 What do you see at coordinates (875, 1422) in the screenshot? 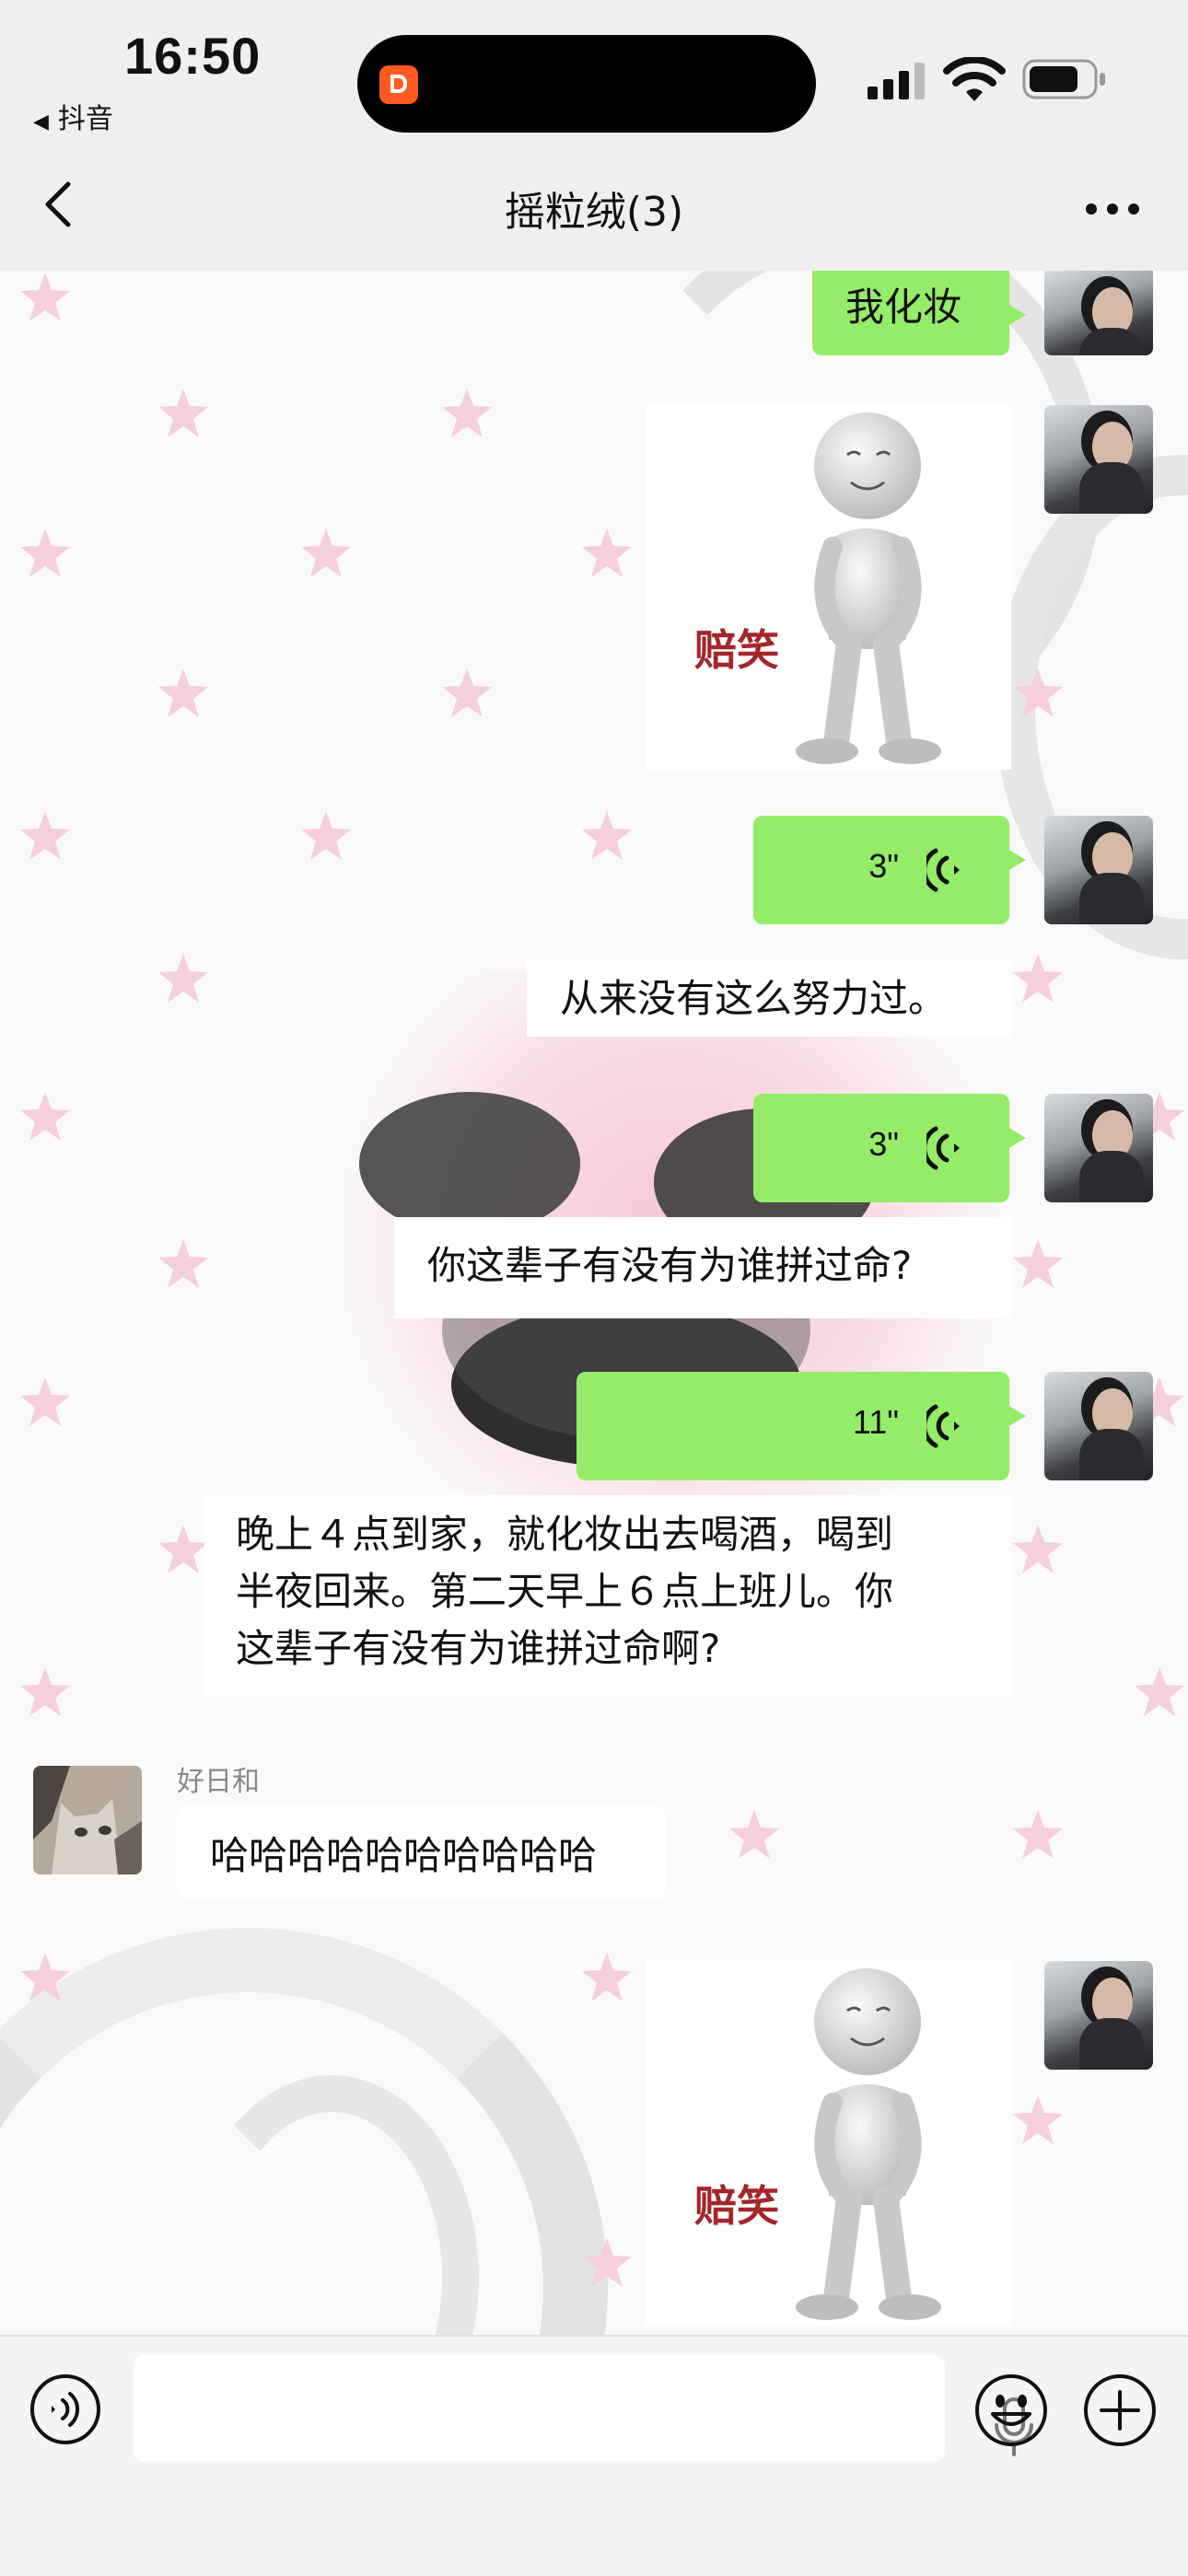
I see `voice-duration: 11"` at bounding box center [875, 1422].